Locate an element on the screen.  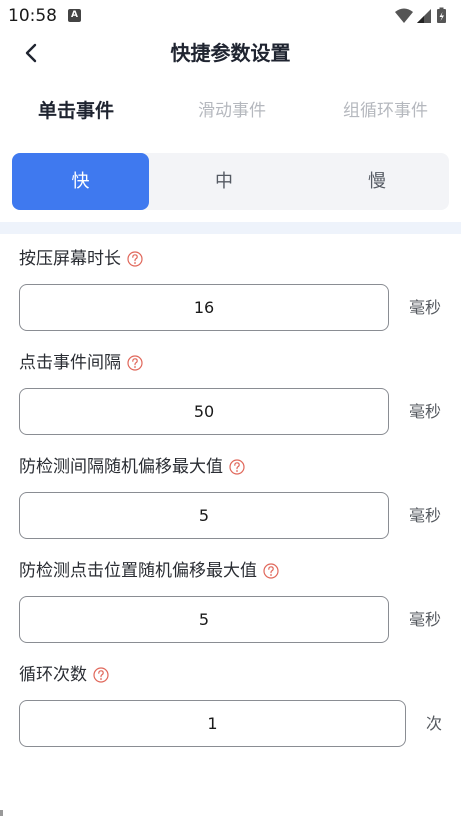
status-icons is located at coordinates (420, 15).